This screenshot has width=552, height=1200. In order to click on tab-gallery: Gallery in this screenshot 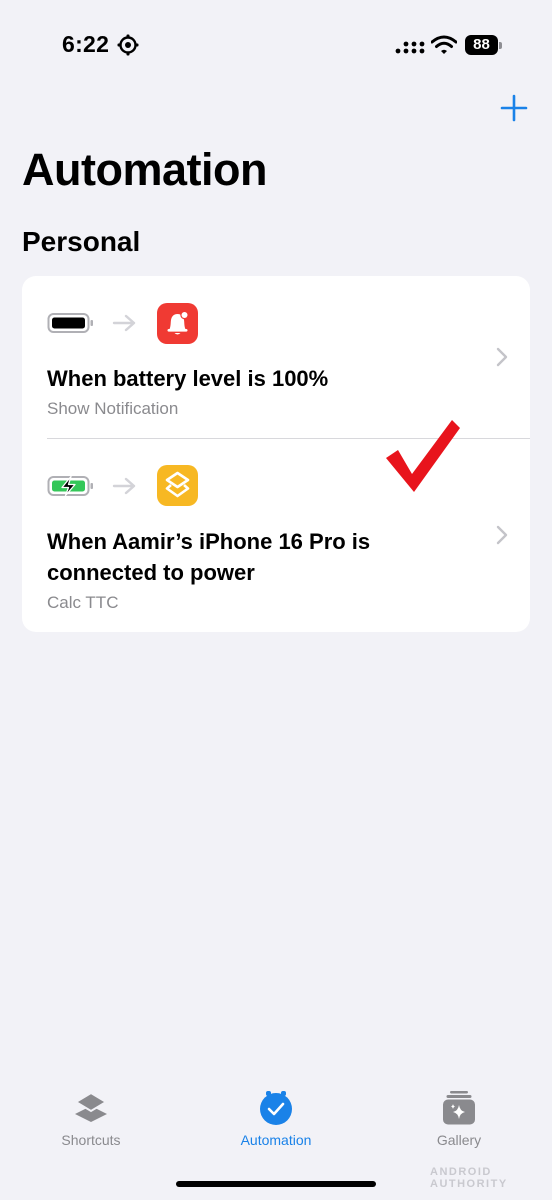, I will do `click(459, 1125)`.